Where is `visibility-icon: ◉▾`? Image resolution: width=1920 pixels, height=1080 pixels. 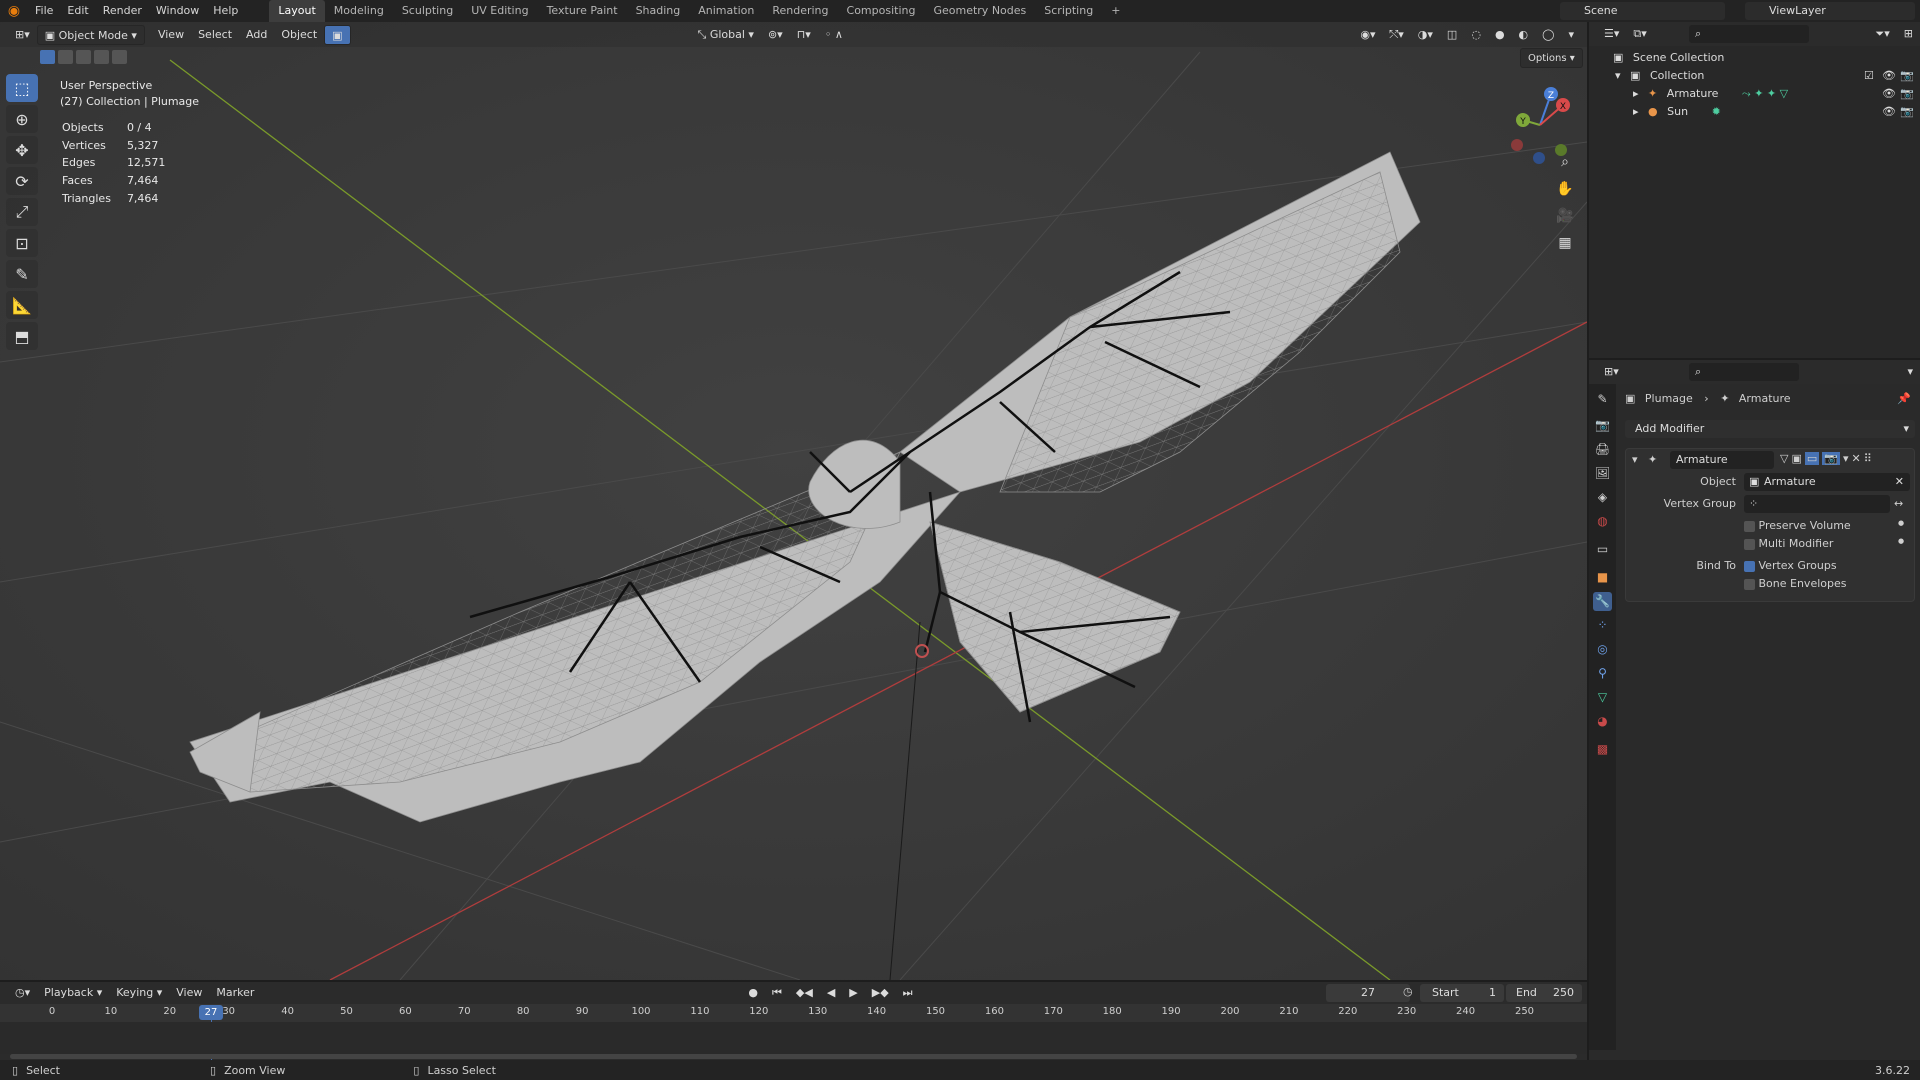
visibility-icon: ◉▾ is located at coordinates (1367, 35).